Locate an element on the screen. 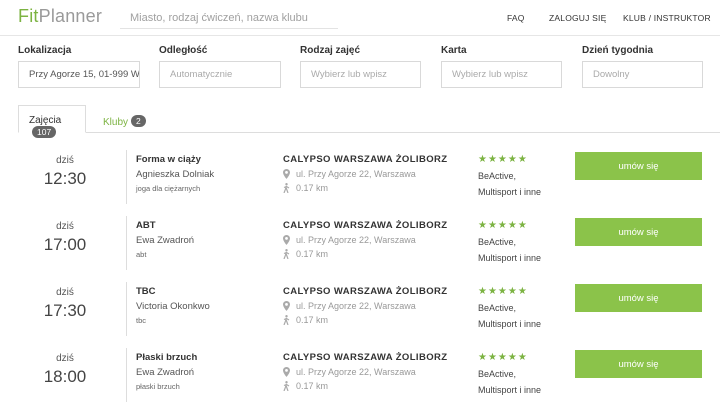 The height and width of the screenshot is (417, 720). class-when: dziś 12:30 is located at coordinates (65, 172).